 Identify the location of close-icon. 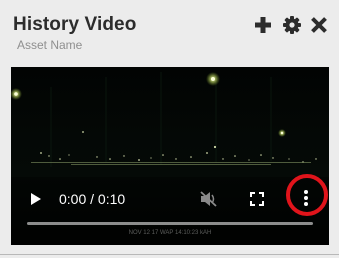
(319, 25).